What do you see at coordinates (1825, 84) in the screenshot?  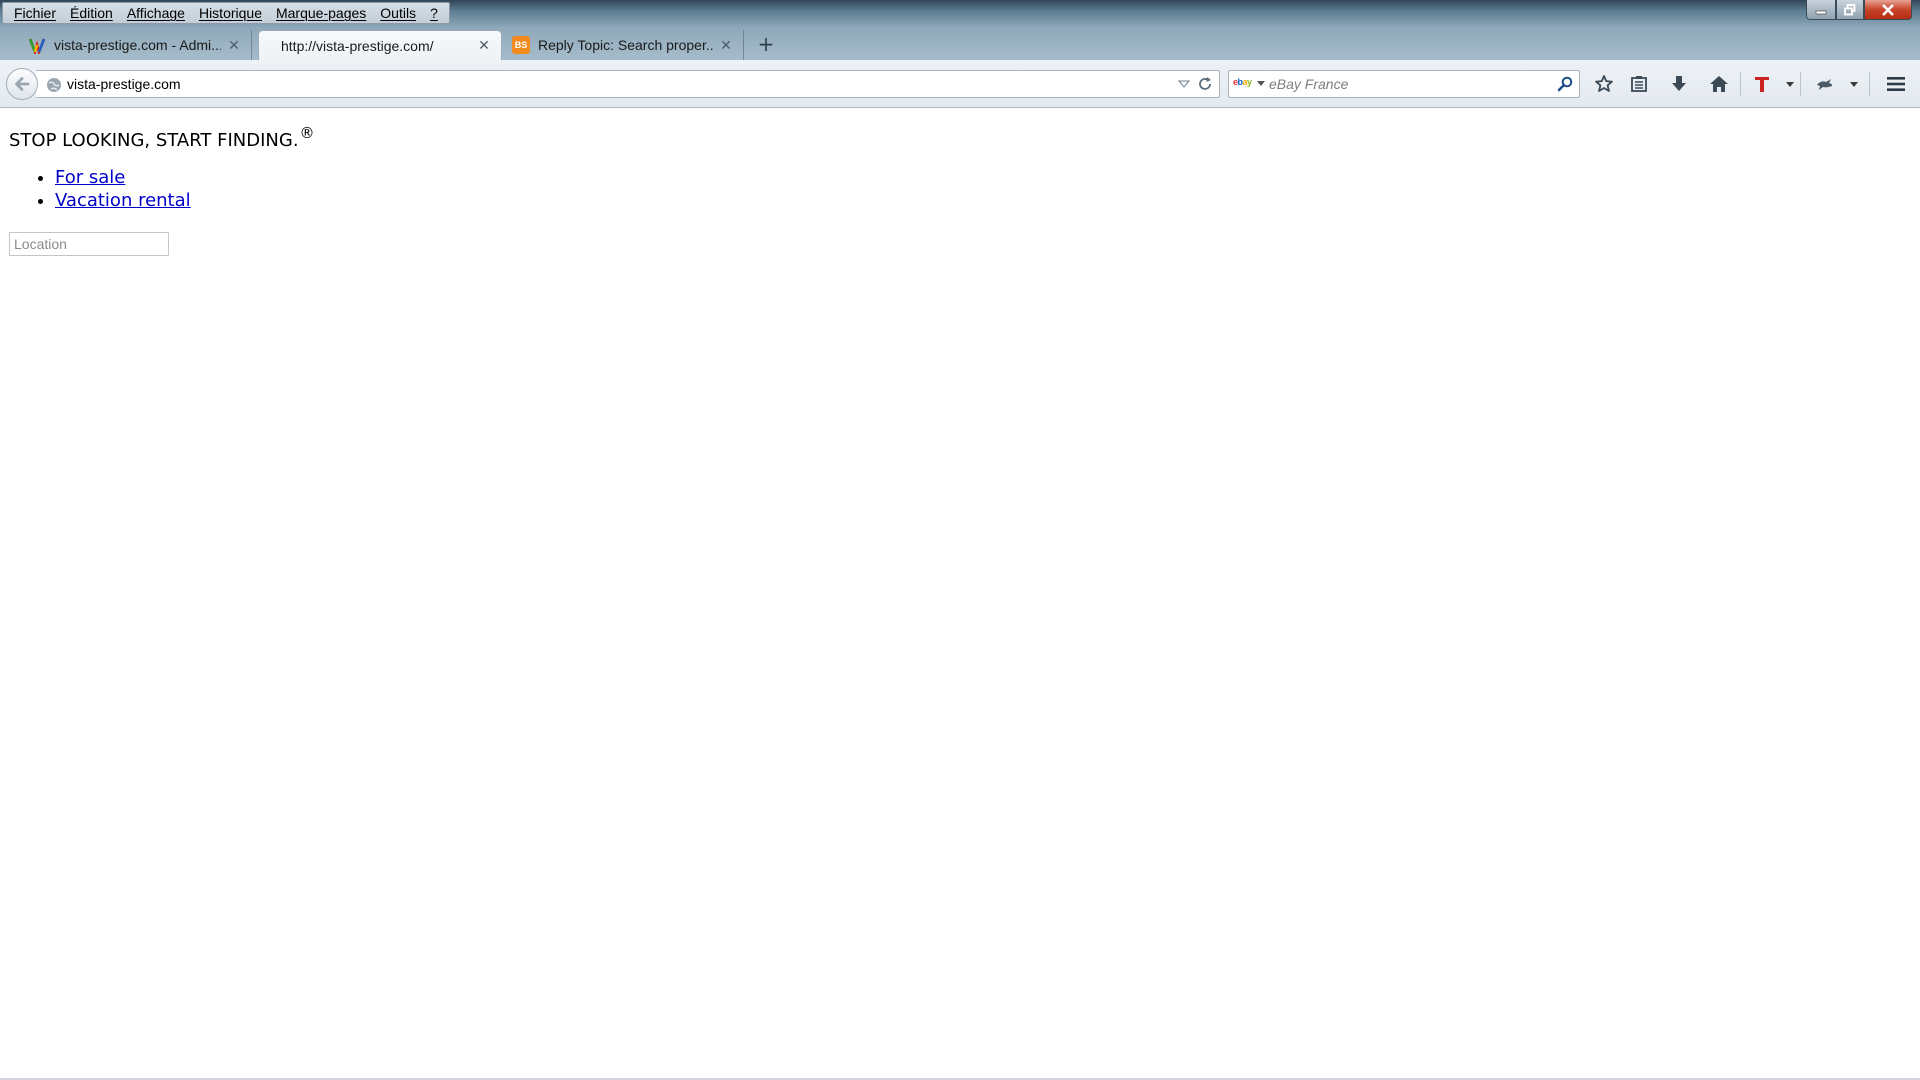 I see `bird-addon-icon` at bounding box center [1825, 84].